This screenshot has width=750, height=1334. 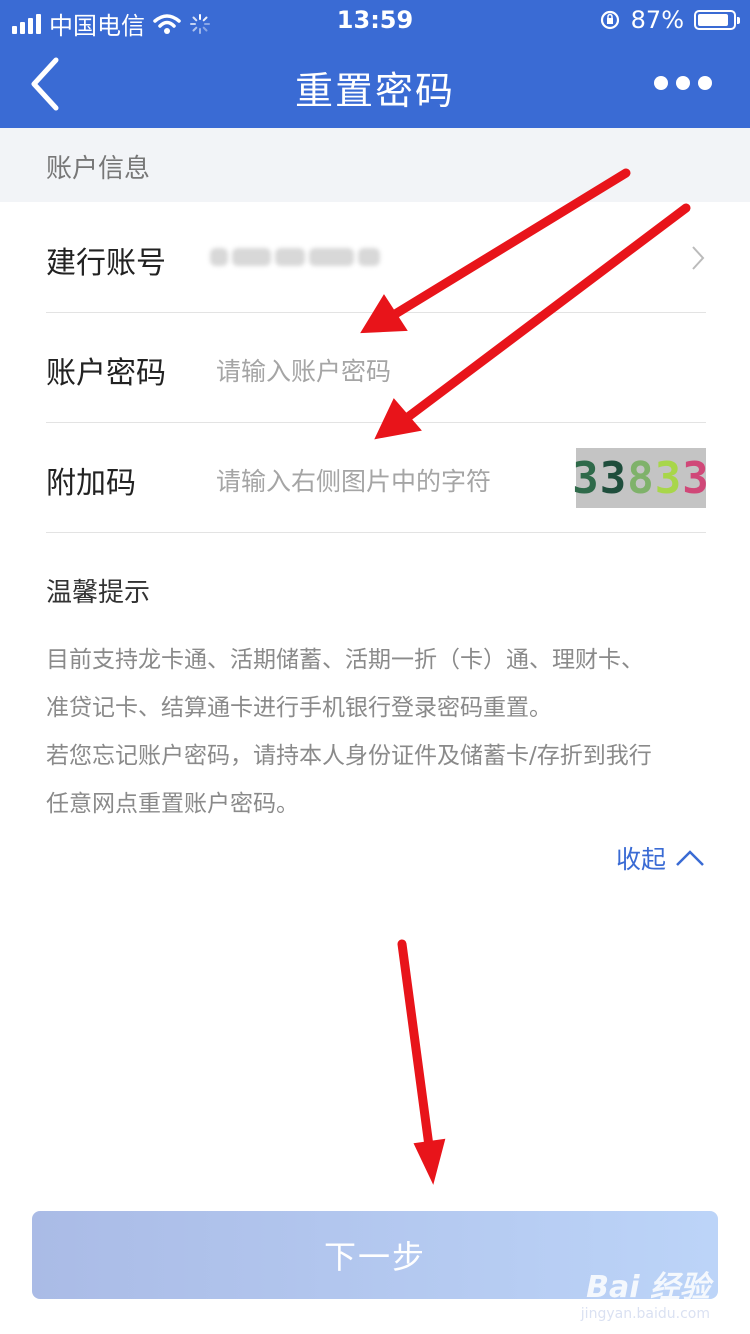 What do you see at coordinates (349, 756) in the screenshot?
I see `tips-line: 若您忘记账户密码，请持本人身份证件及储蓄卡/存折到我行` at bounding box center [349, 756].